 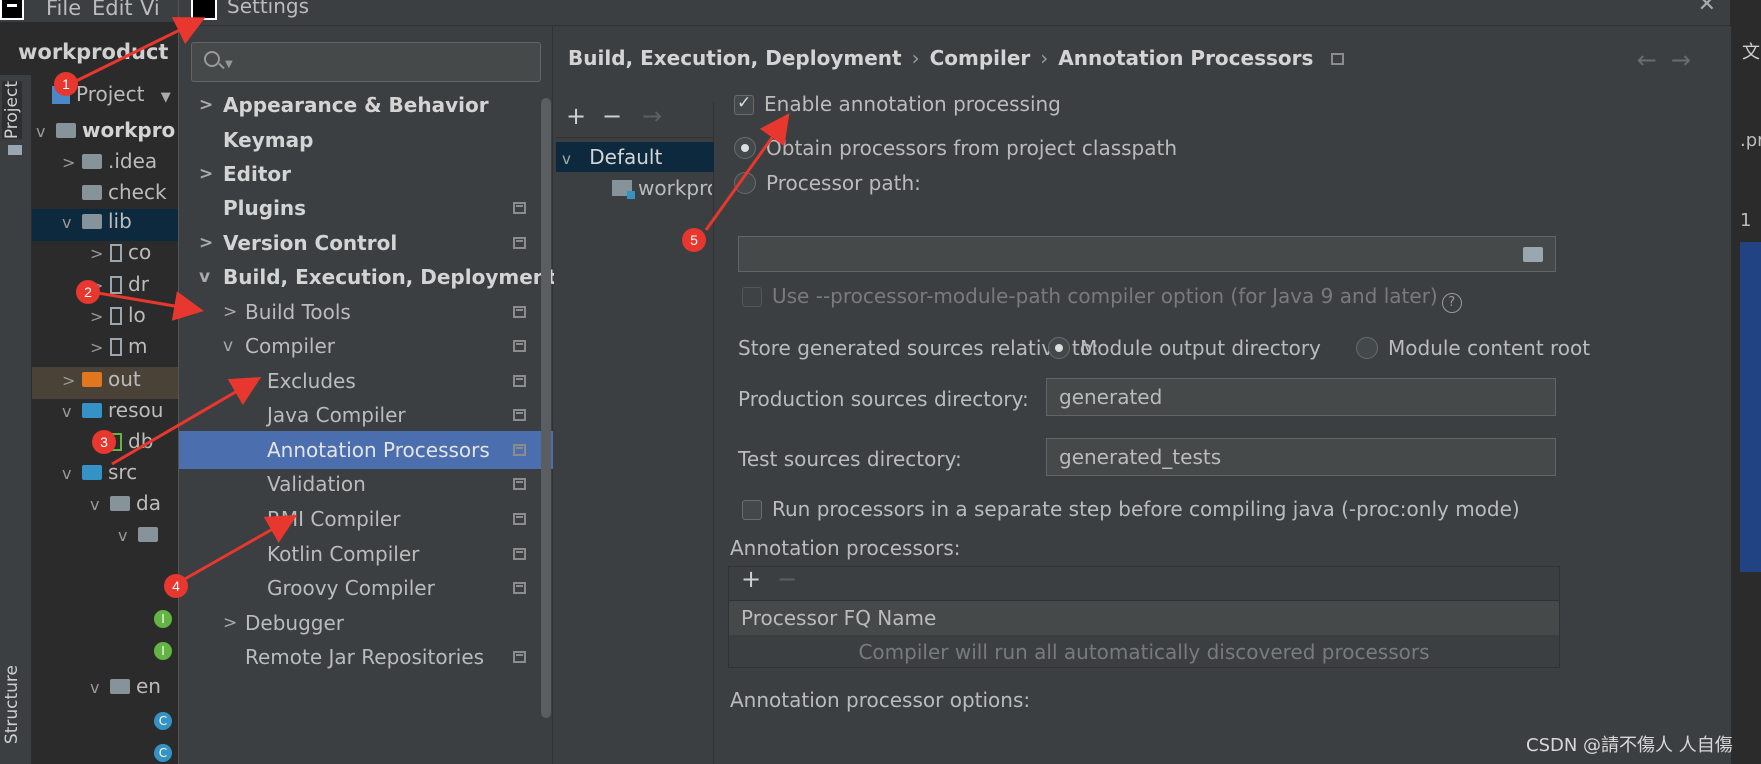 What do you see at coordinates (107, 350) in the screenshot?
I see `tree-row: > m` at bounding box center [107, 350].